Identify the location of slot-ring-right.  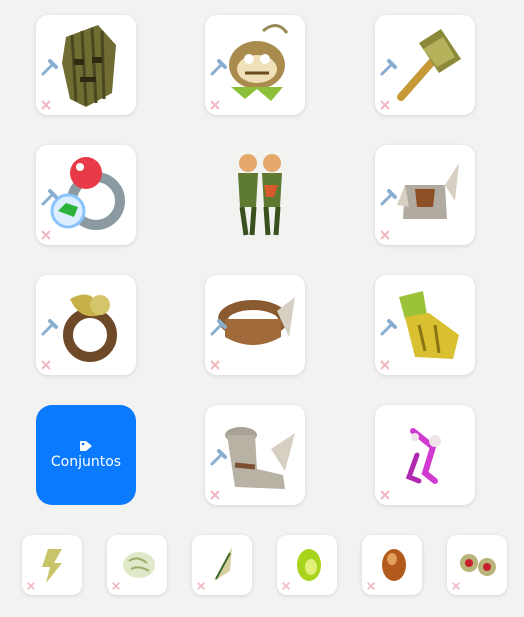
(86, 325).